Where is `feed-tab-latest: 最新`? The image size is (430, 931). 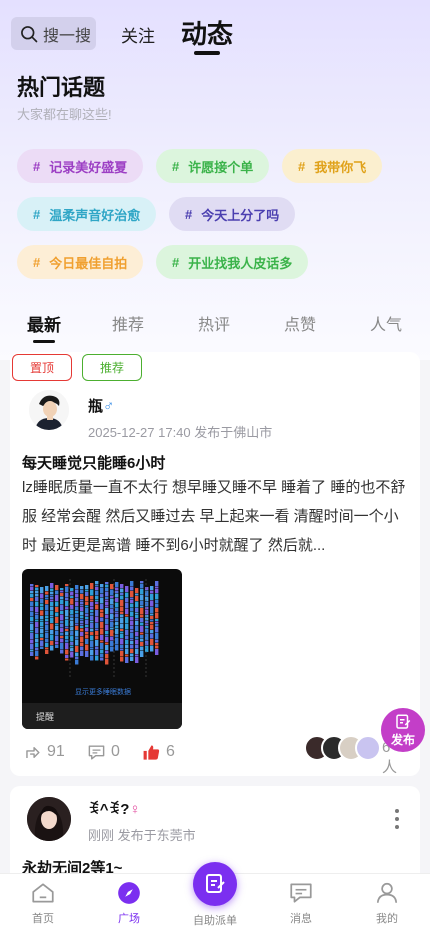 feed-tab-latest: 最新 is located at coordinates (44, 323).